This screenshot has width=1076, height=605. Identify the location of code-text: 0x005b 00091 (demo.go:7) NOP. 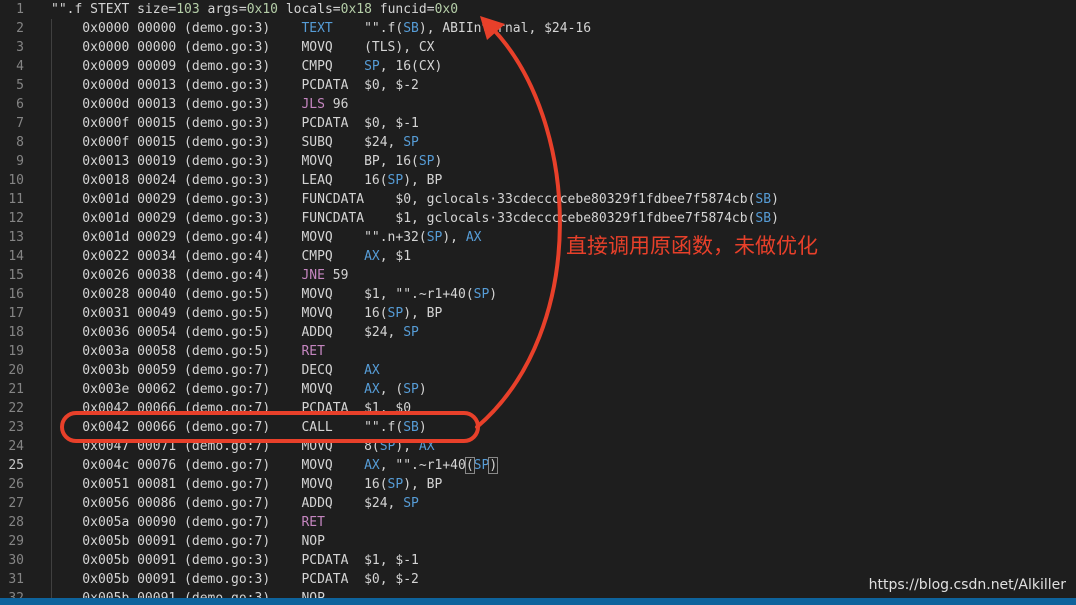
(188, 541).